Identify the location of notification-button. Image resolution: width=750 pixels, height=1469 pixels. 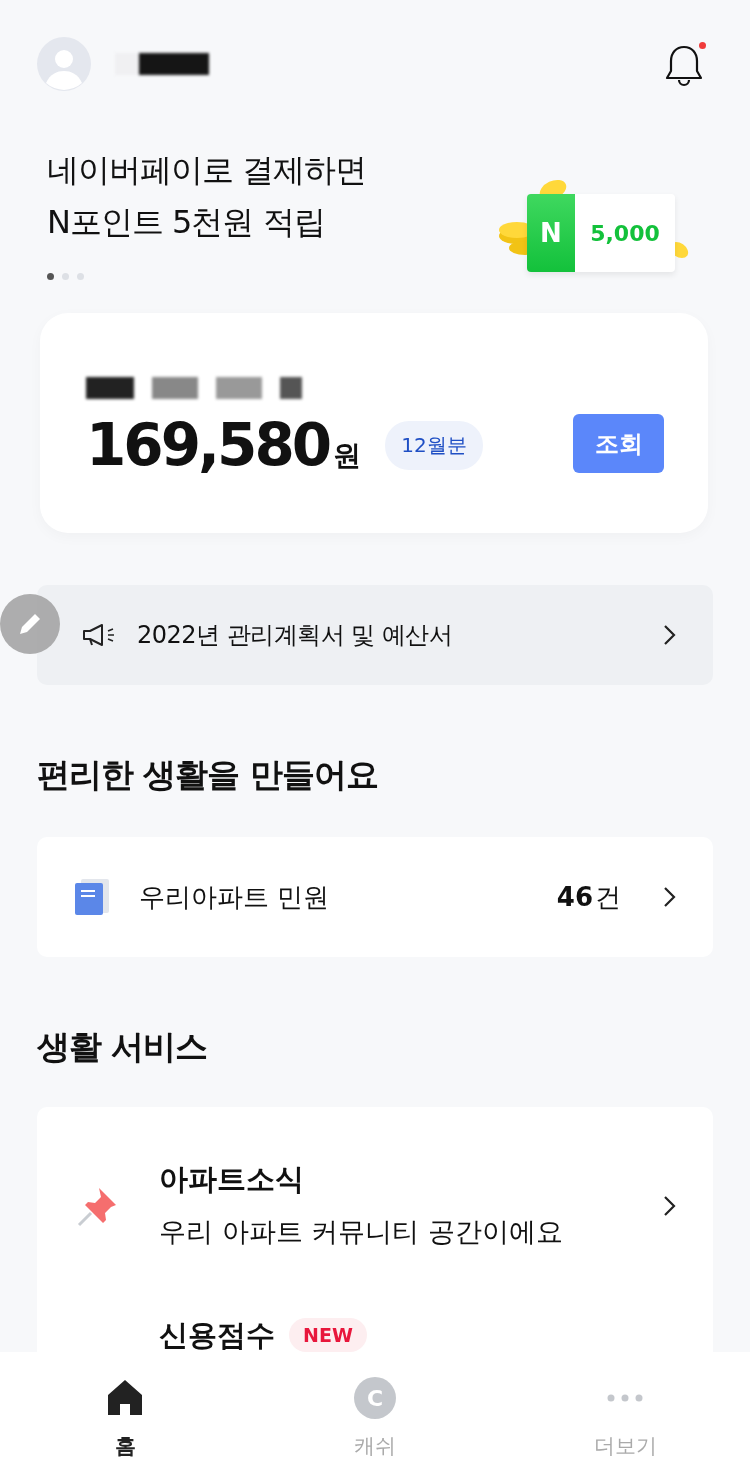
(685, 64).